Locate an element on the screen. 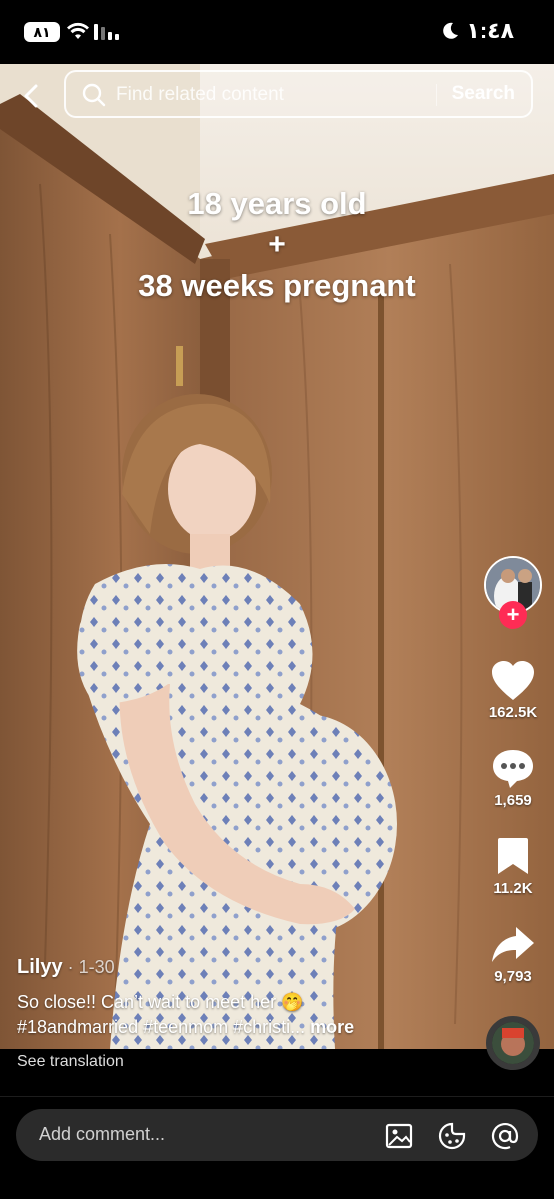 The height and width of the screenshot is (1199, 554). music-disc is located at coordinates (513, 1043).